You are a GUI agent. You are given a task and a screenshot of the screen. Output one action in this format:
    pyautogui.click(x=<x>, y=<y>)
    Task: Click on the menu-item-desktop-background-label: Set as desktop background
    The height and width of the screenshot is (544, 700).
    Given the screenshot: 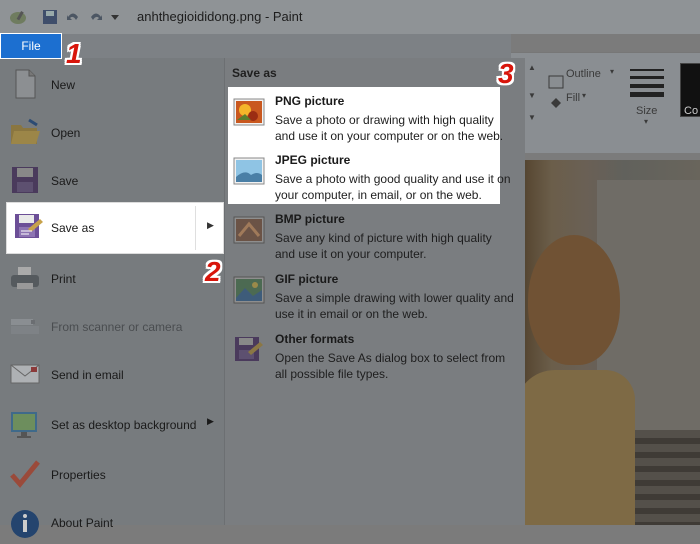 What is the action you would take?
    pyautogui.click(x=124, y=425)
    